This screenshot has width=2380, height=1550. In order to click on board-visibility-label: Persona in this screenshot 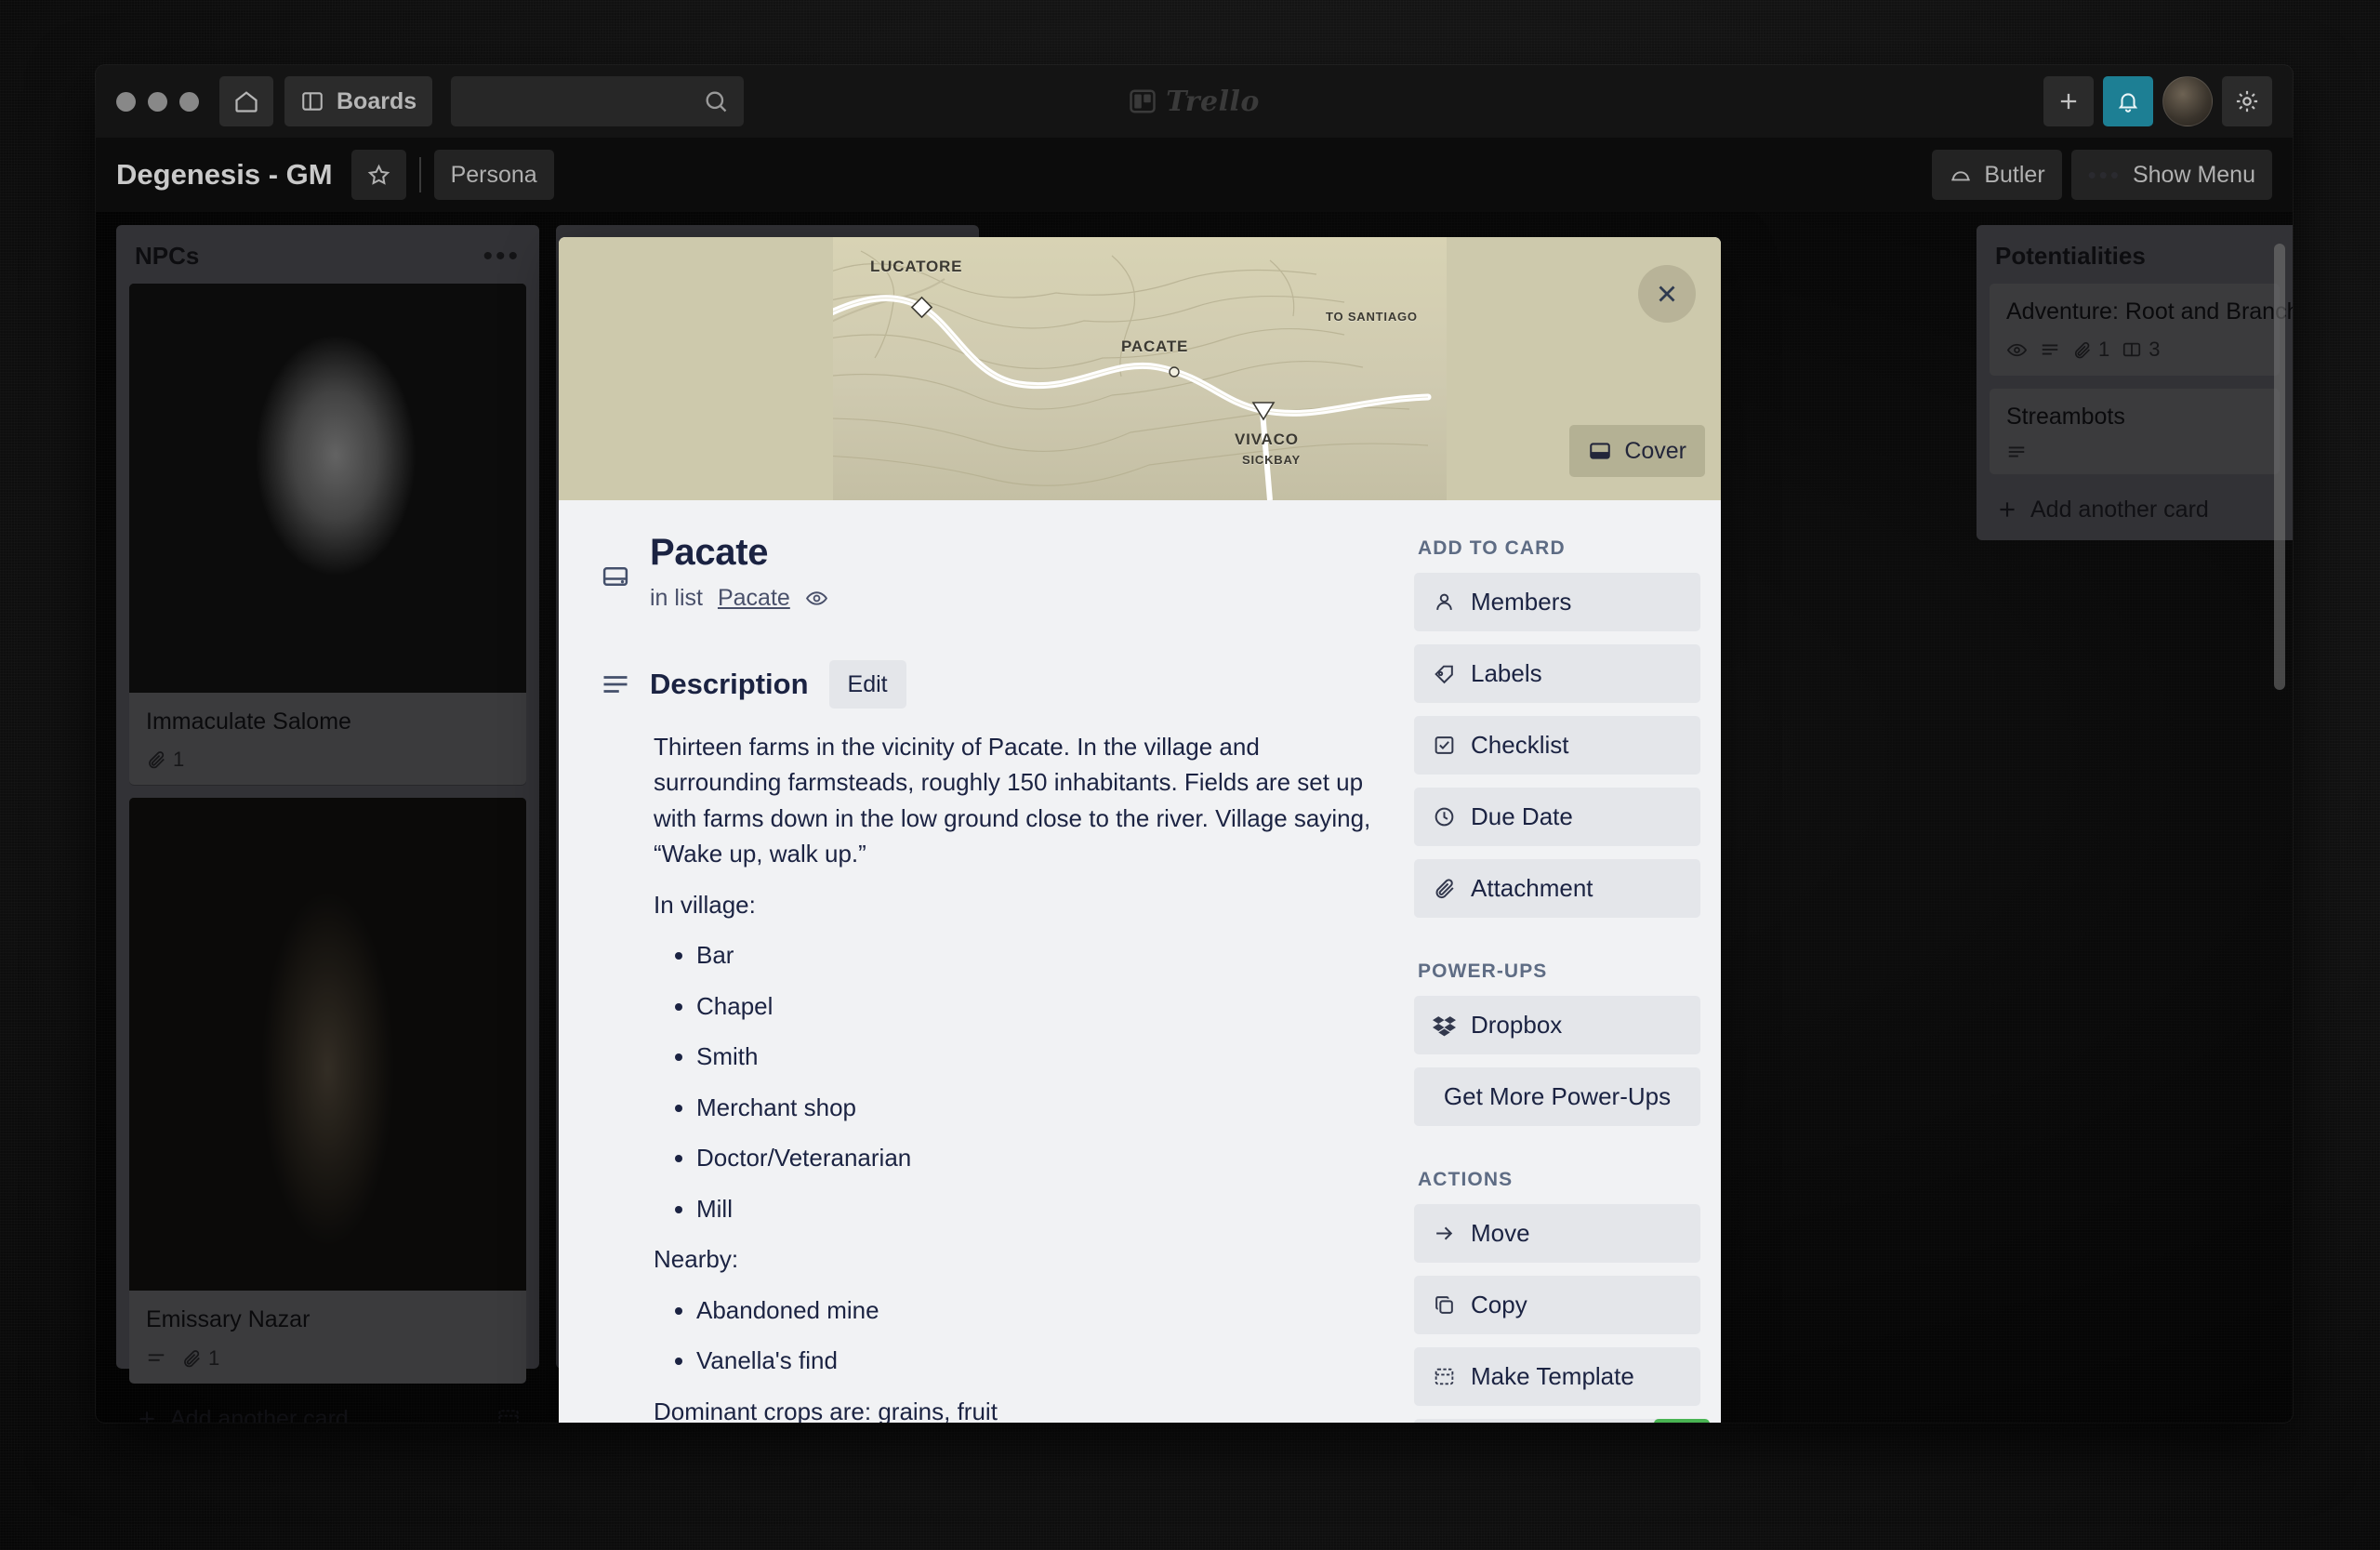, I will do `click(493, 174)`.